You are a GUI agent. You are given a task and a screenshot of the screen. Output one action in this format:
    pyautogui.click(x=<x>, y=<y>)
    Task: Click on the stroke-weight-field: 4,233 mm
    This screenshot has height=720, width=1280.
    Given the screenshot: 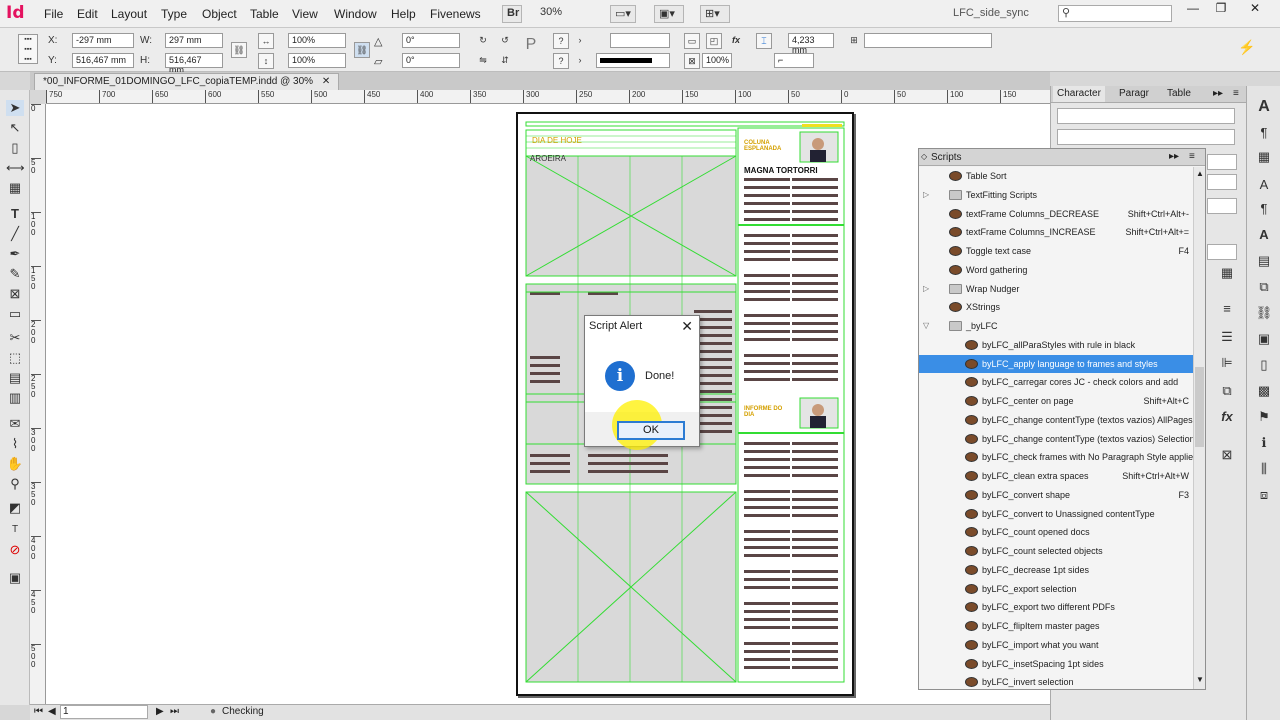 What is the action you would take?
    pyautogui.click(x=811, y=44)
    